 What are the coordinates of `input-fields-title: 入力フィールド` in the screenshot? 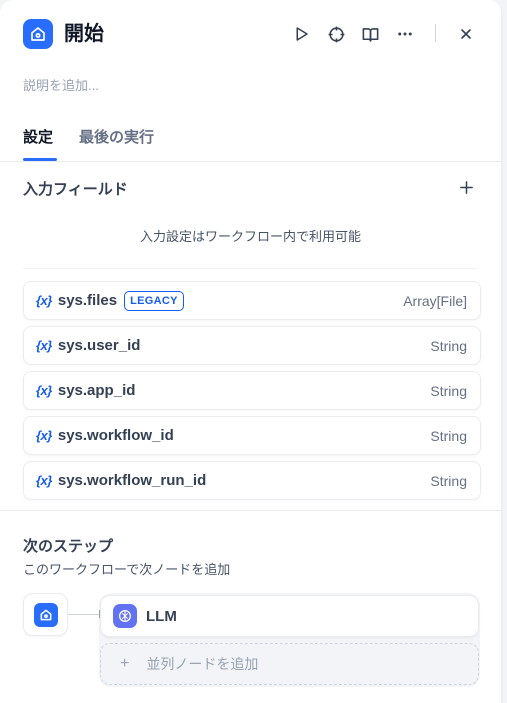 It's located at (75, 189).